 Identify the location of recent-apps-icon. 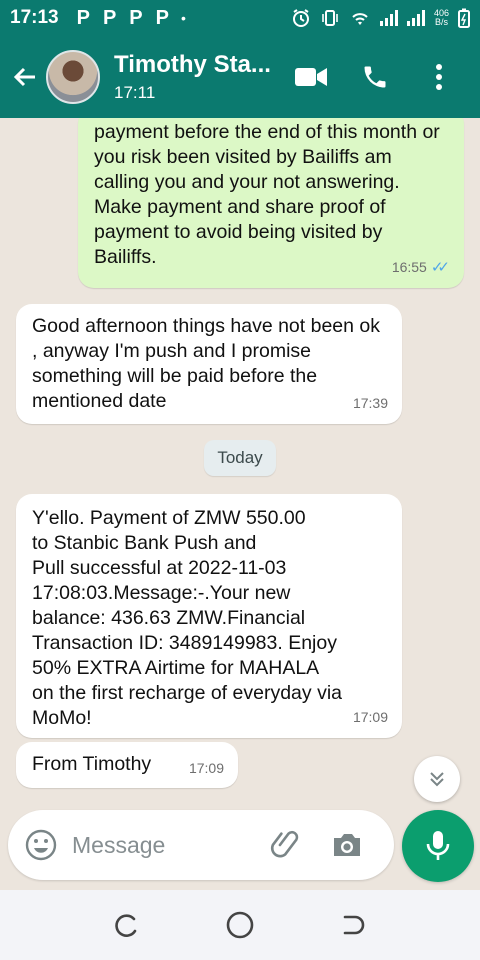
(125, 925).